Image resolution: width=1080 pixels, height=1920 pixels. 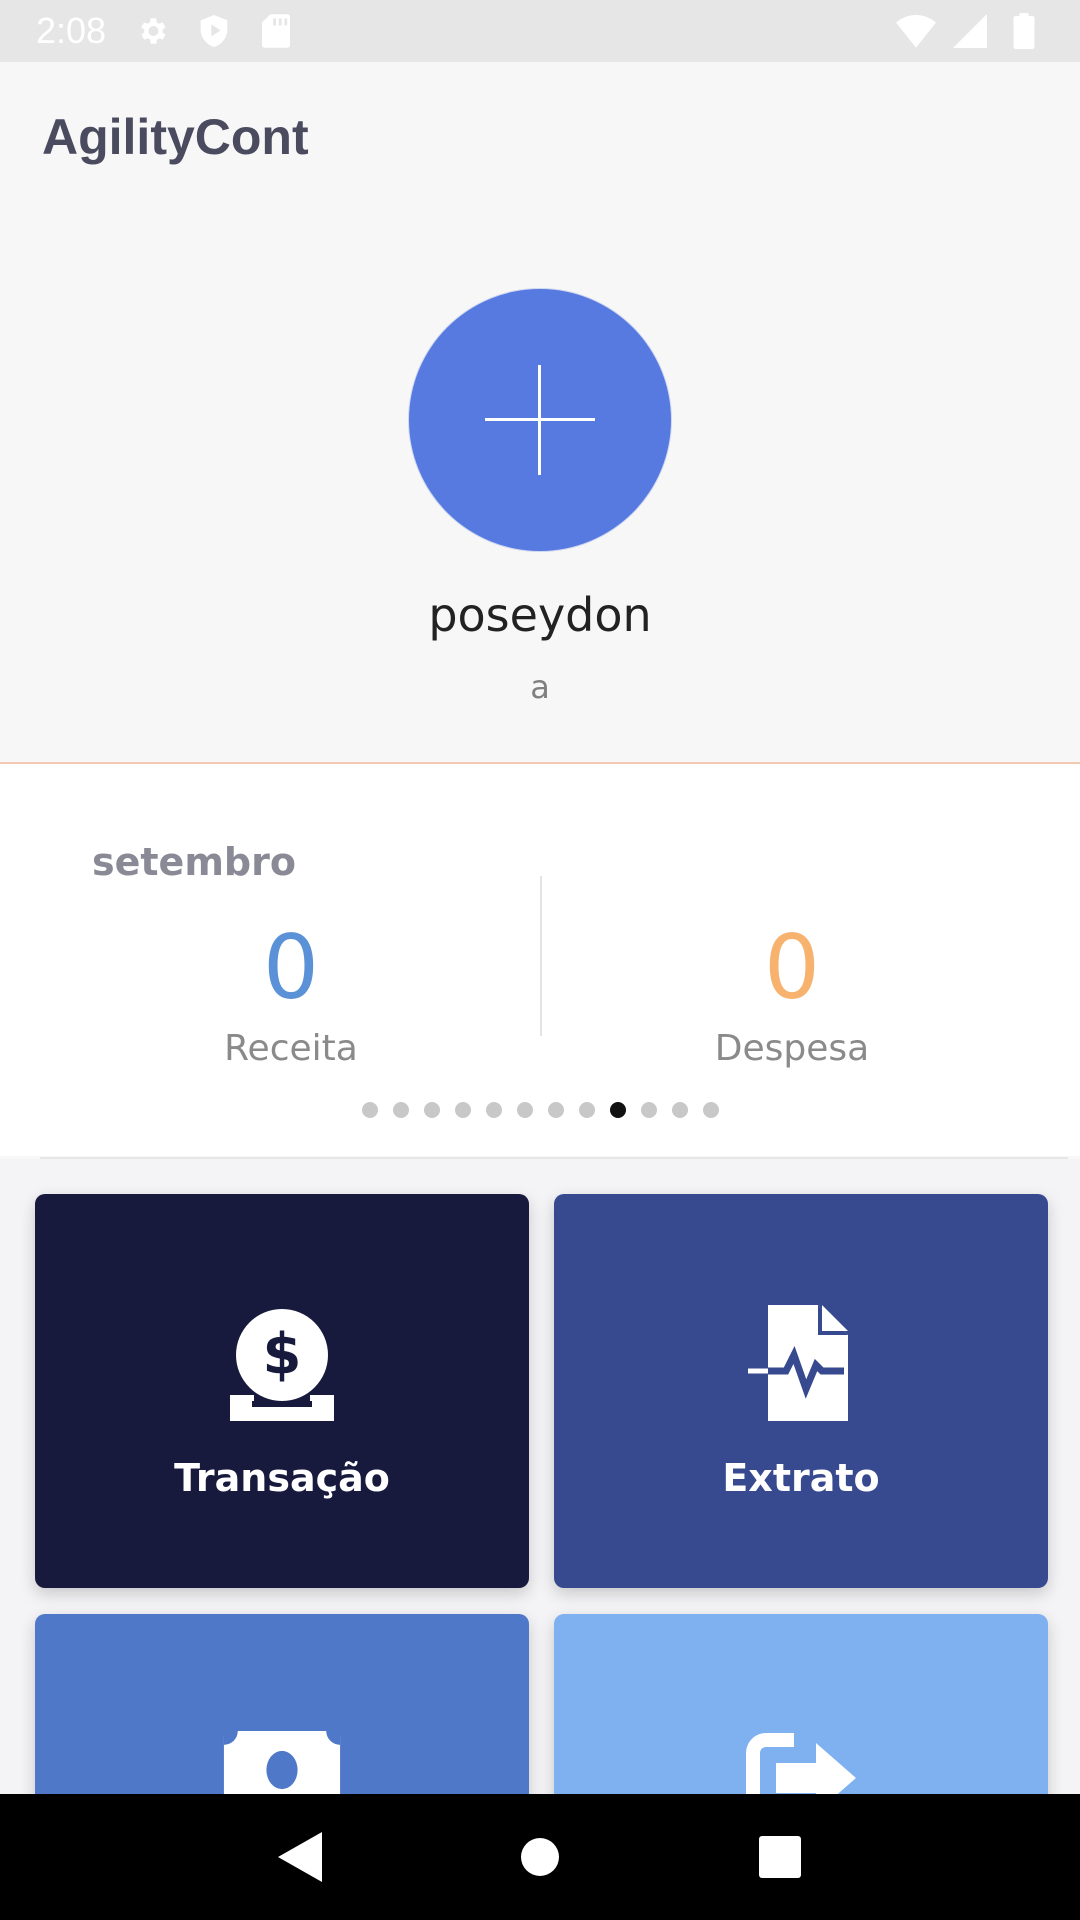 I want to click on battery-icon, so click(x=1024, y=31).